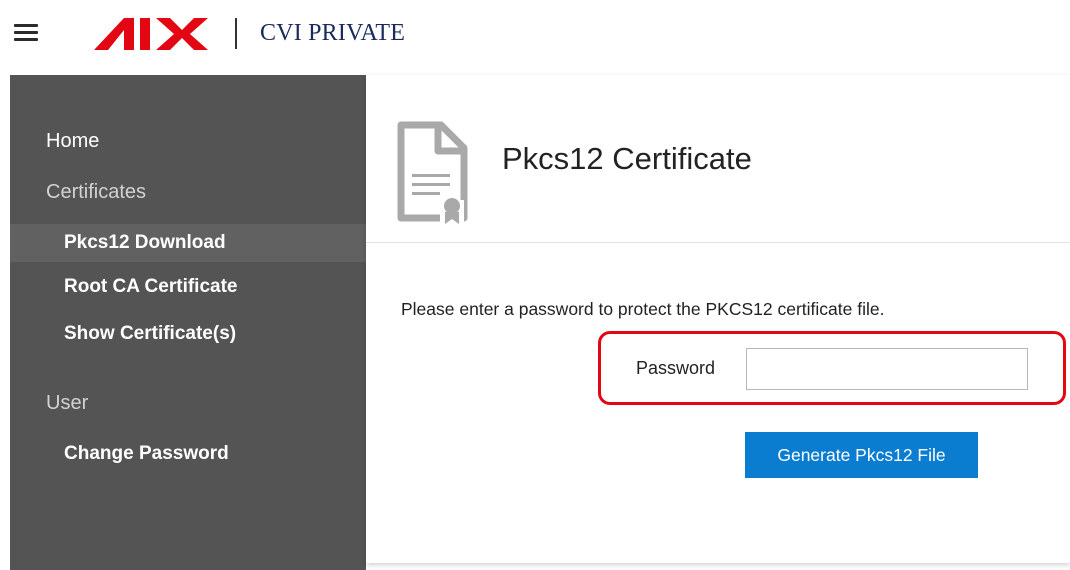  I want to click on header-divider, so click(236, 33).